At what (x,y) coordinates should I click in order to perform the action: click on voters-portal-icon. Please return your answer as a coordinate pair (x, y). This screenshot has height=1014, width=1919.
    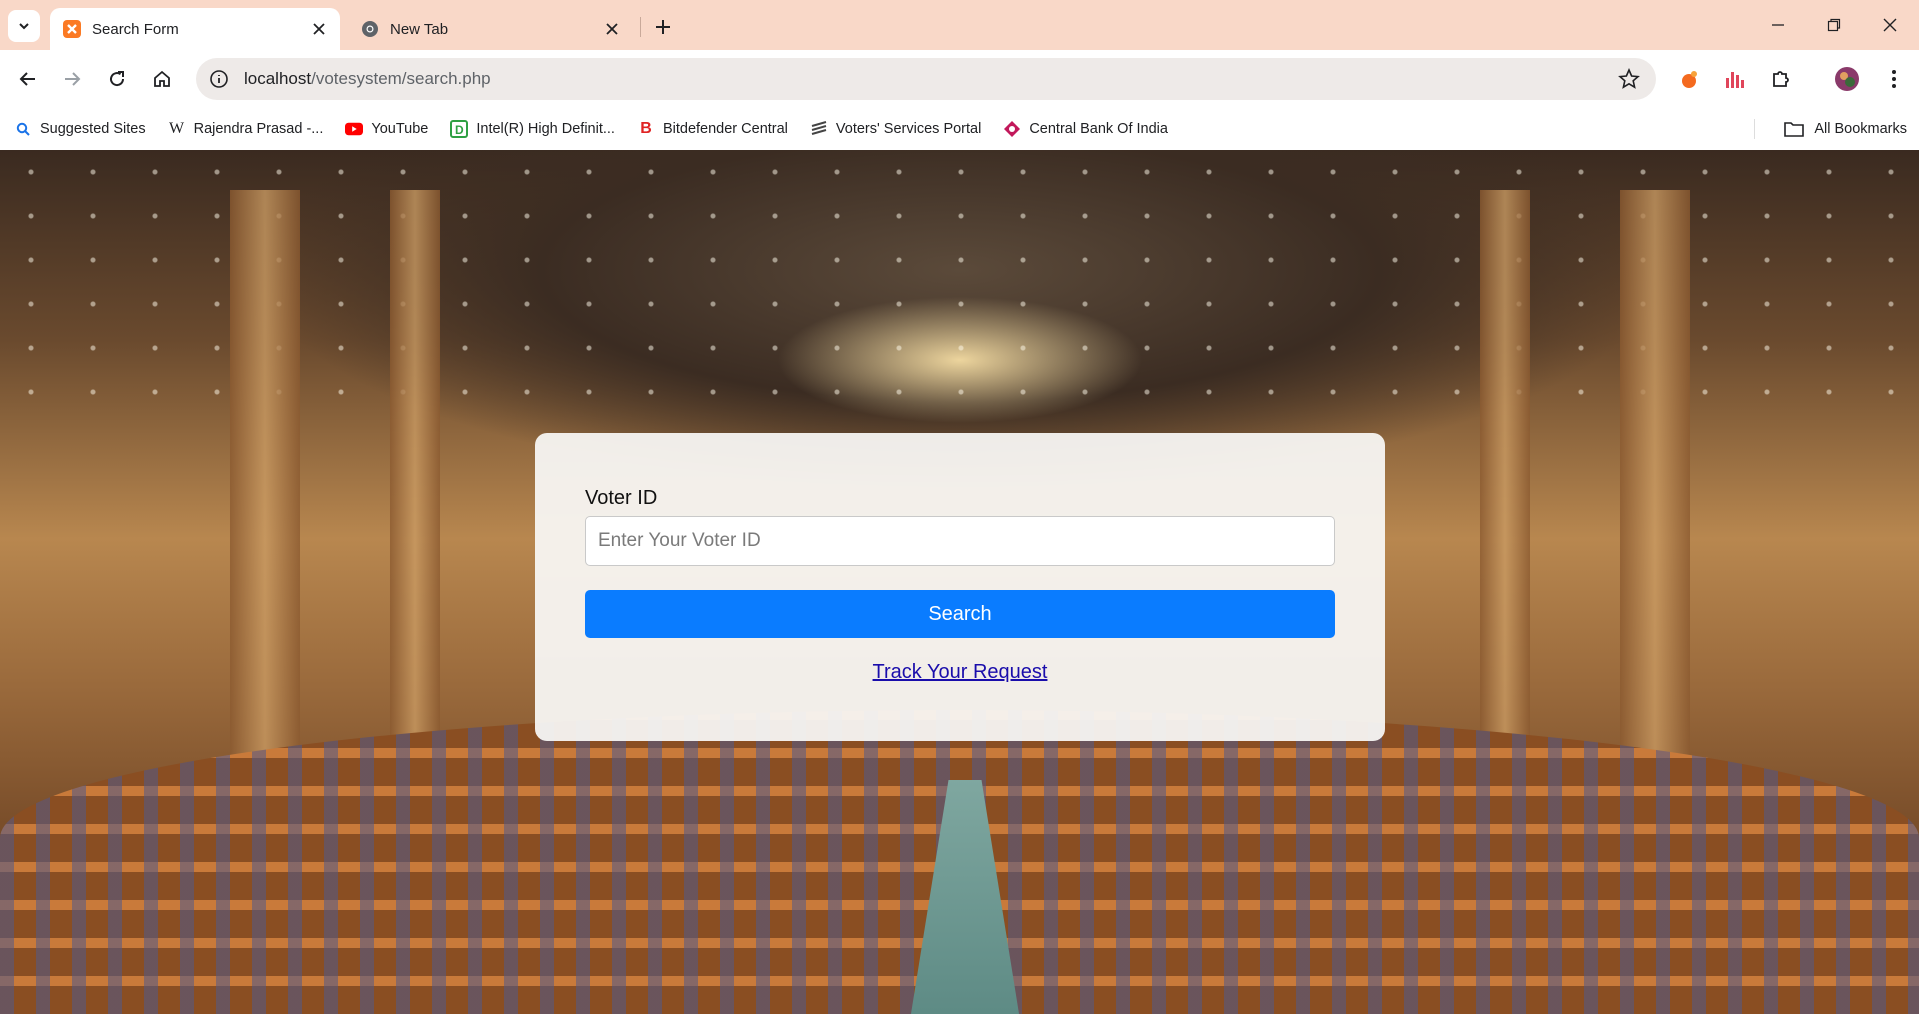
    Looking at the image, I should click on (819, 129).